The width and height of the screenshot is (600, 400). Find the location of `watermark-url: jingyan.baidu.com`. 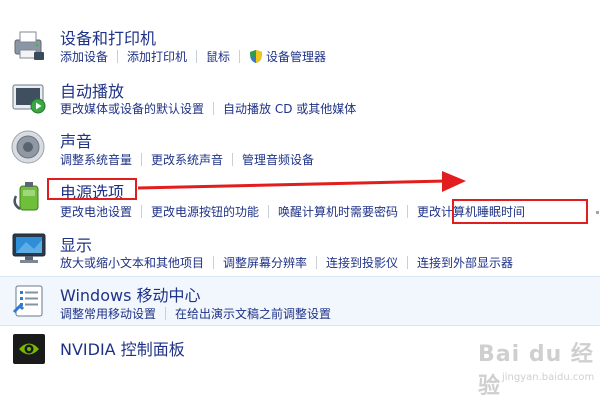

watermark-url: jingyan.baidu.com is located at coordinates (548, 377).